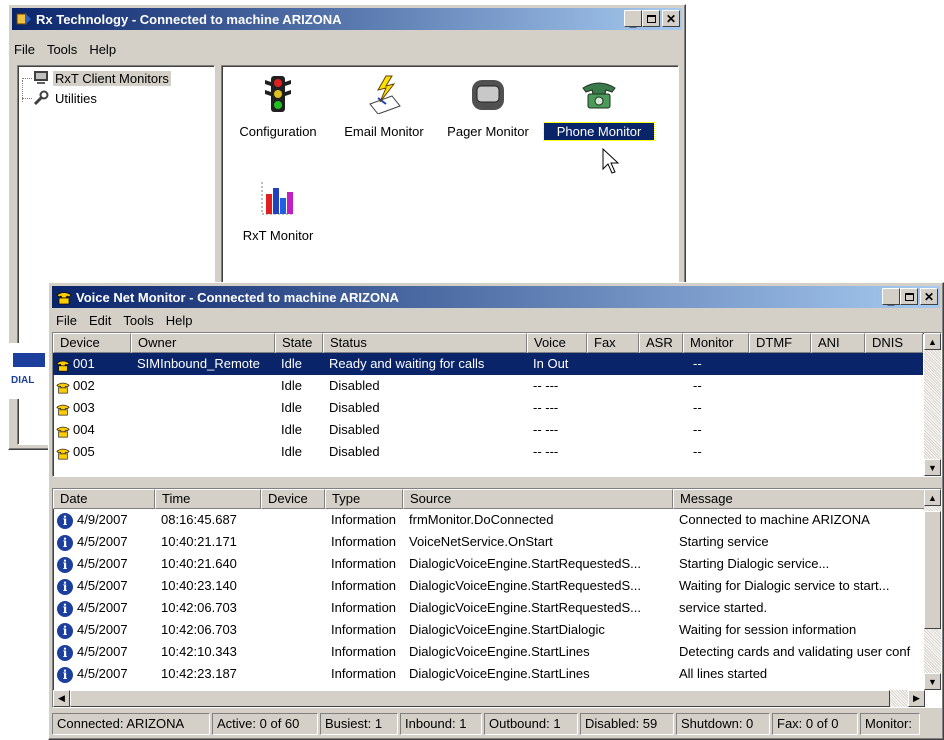 The width and height of the screenshot is (944, 740). Describe the element at coordinates (29, 360) in the screenshot. I see `logo-bar` at that location.